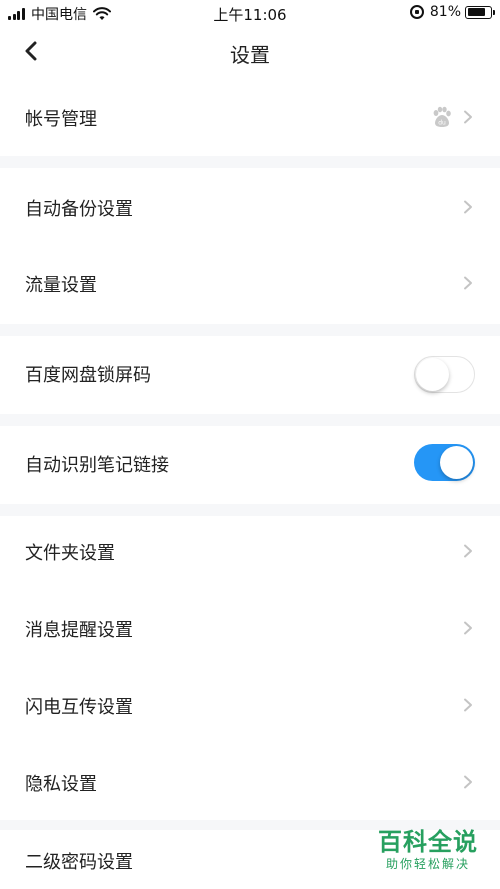  I want to click on watermark-subtitle: 助你轻松解决, so click(427, 864).